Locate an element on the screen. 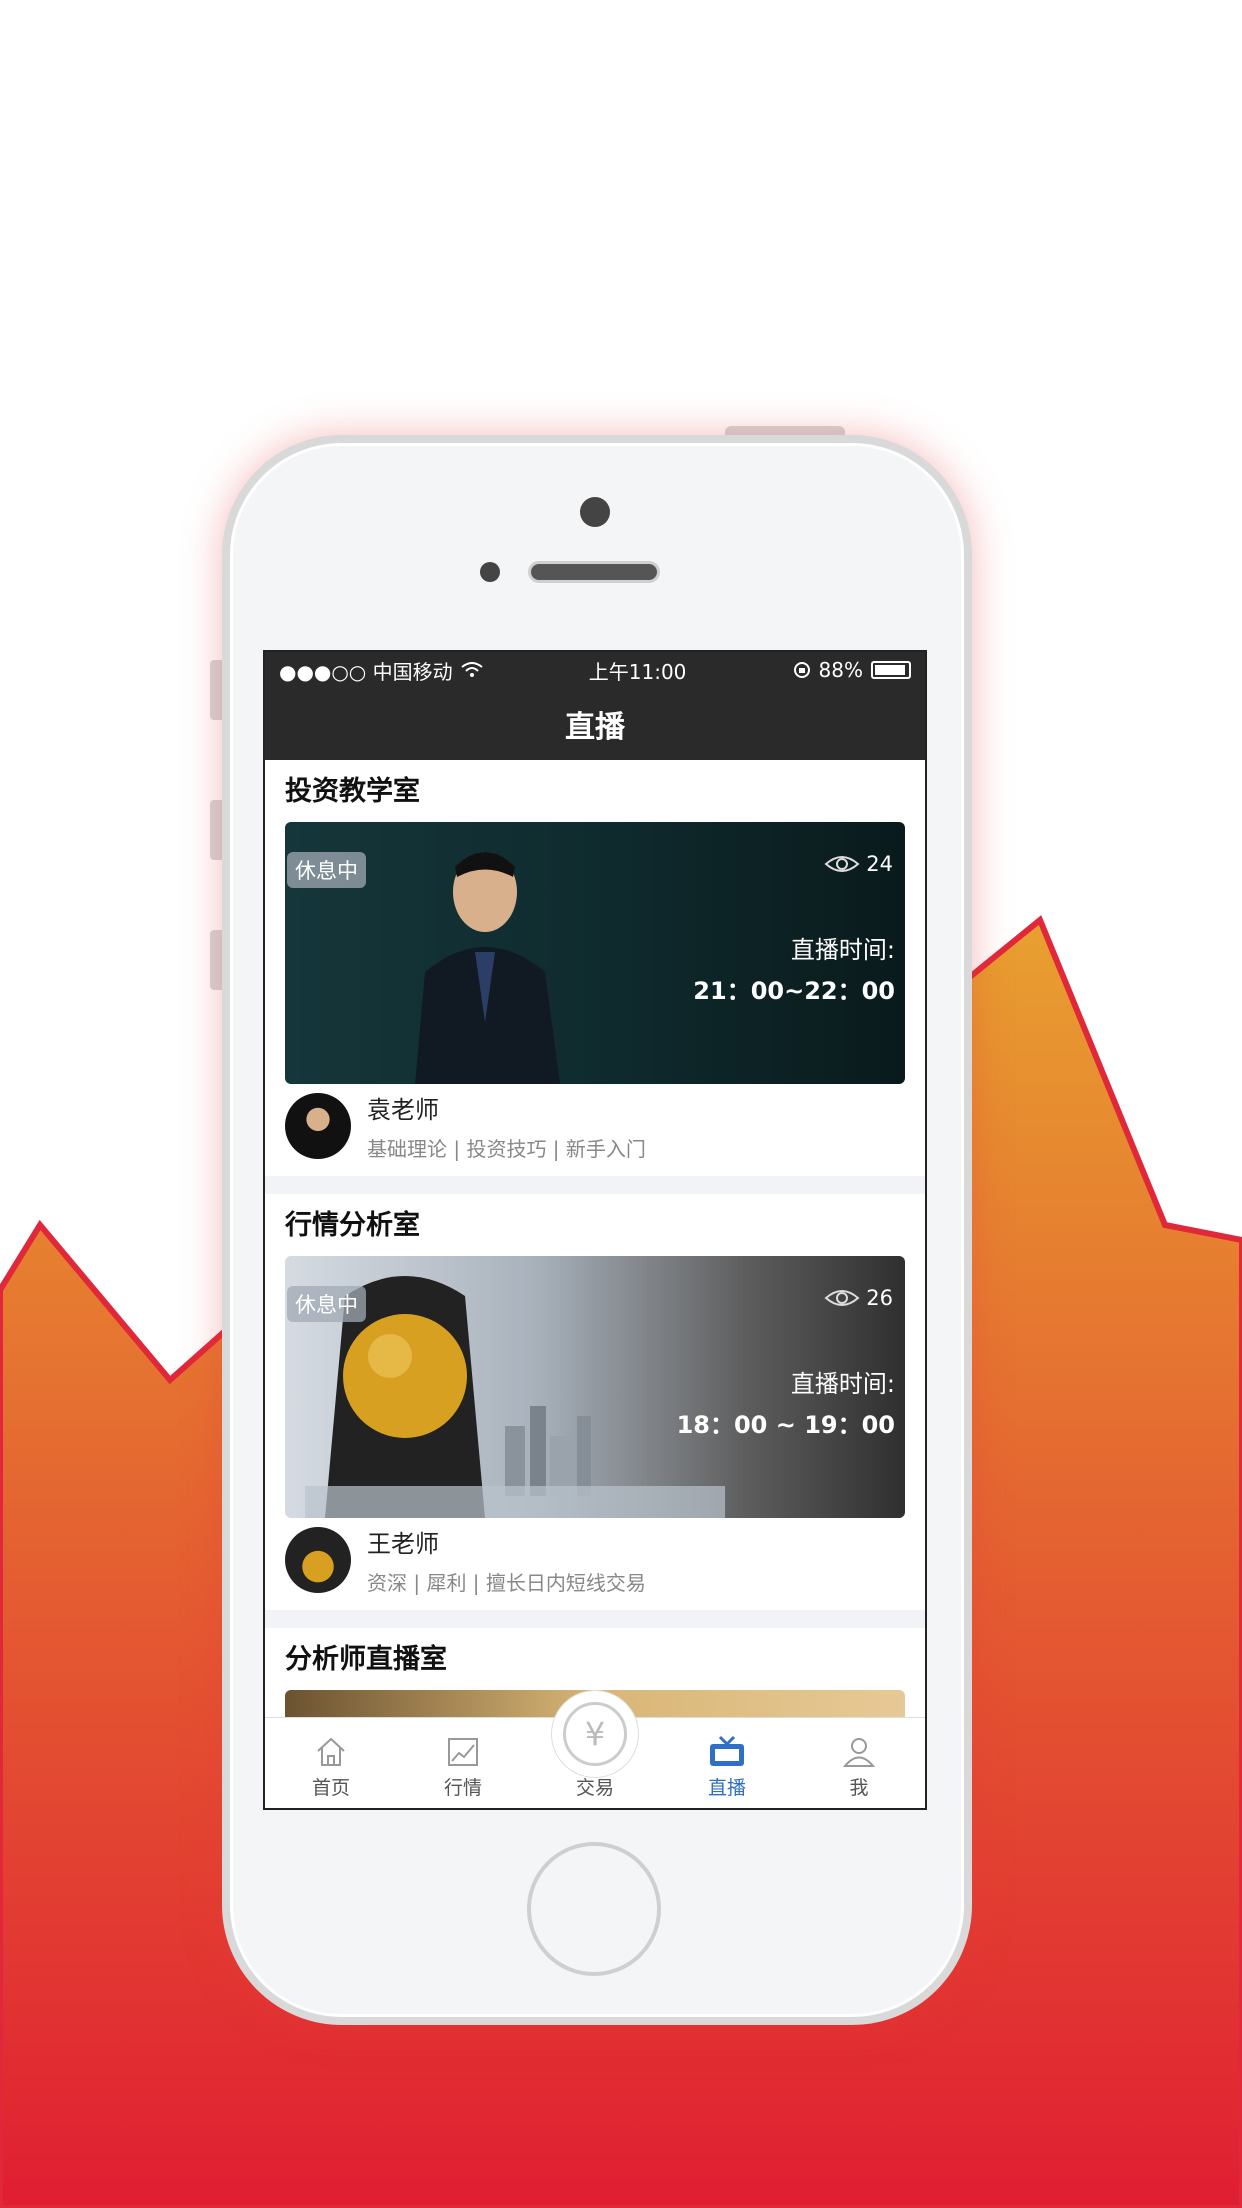 The height and width of the screenshot is (2208, 1242). tab-market: 行情 is located at coordinates (463, 1763).